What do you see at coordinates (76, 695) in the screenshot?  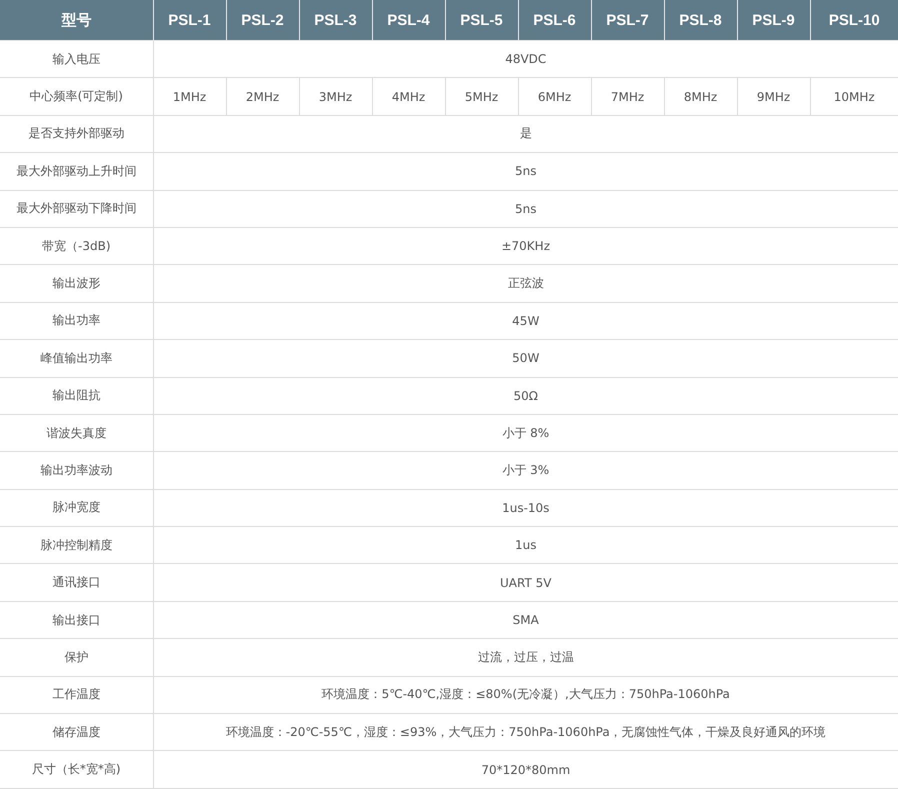 I see `row-label: 工作温度` at bounding box center [76, 695].